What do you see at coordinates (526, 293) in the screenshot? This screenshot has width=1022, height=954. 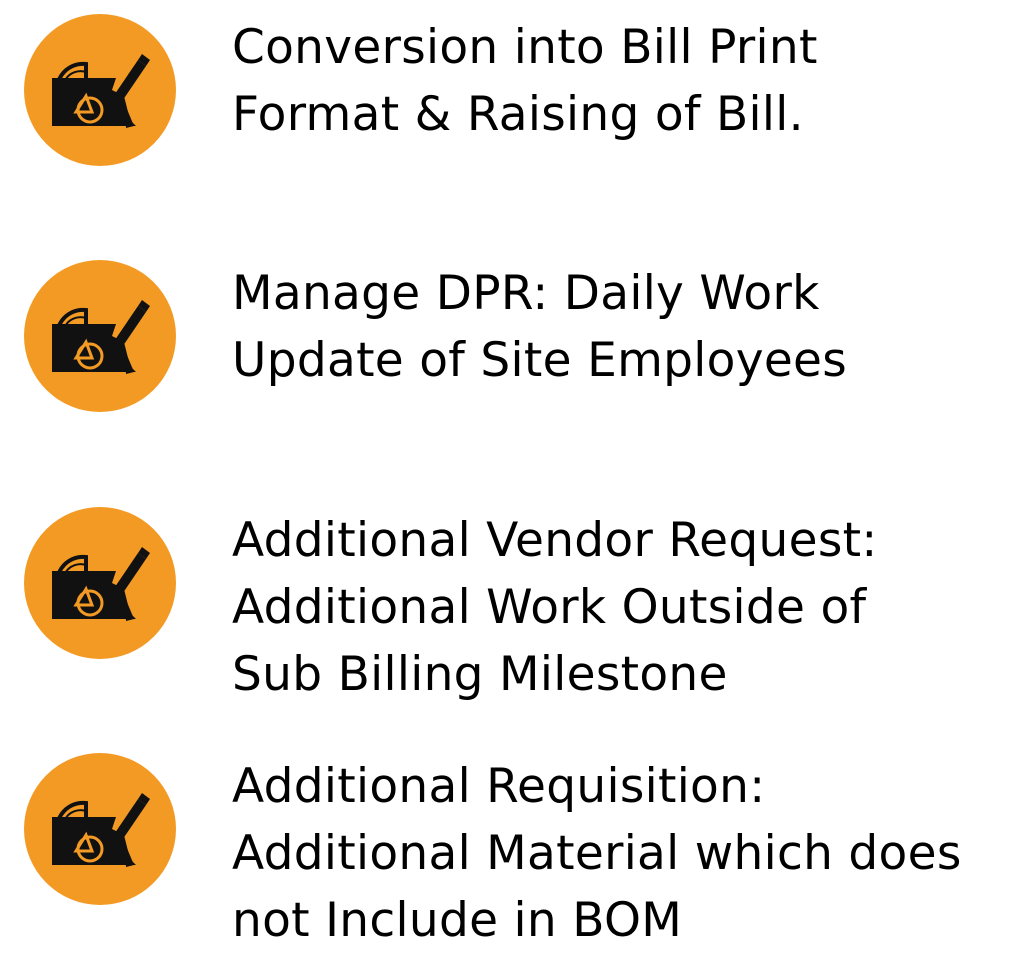 I see `feature-text-line: Manage DPR: Daily Work` at bounding box center [526, 293].